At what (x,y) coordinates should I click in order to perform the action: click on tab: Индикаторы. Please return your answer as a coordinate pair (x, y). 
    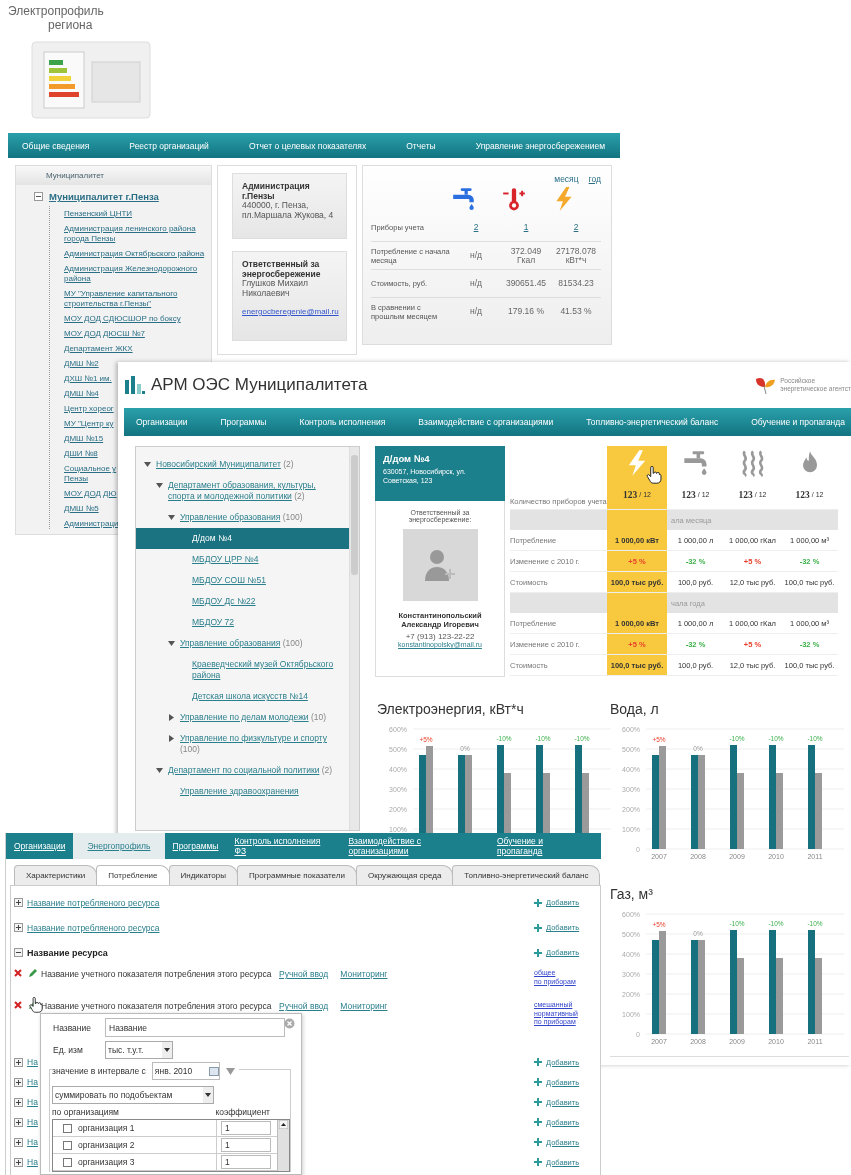
    Looking at the image, I should click on (203, 875).